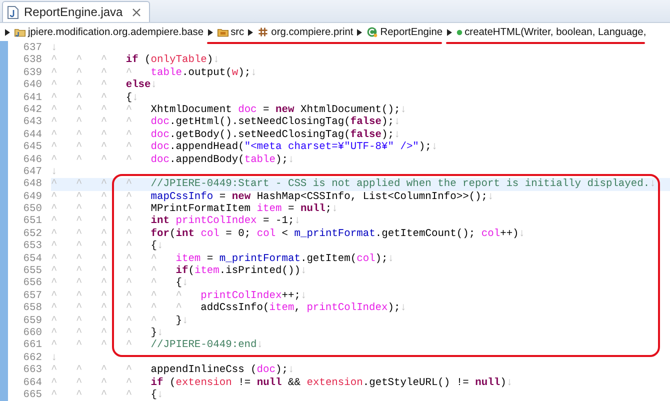 This screenshot has height=401, width=670. Describe the element at coordinates (32, 234) in the screenshot. I see `line-number: 652` at that location.